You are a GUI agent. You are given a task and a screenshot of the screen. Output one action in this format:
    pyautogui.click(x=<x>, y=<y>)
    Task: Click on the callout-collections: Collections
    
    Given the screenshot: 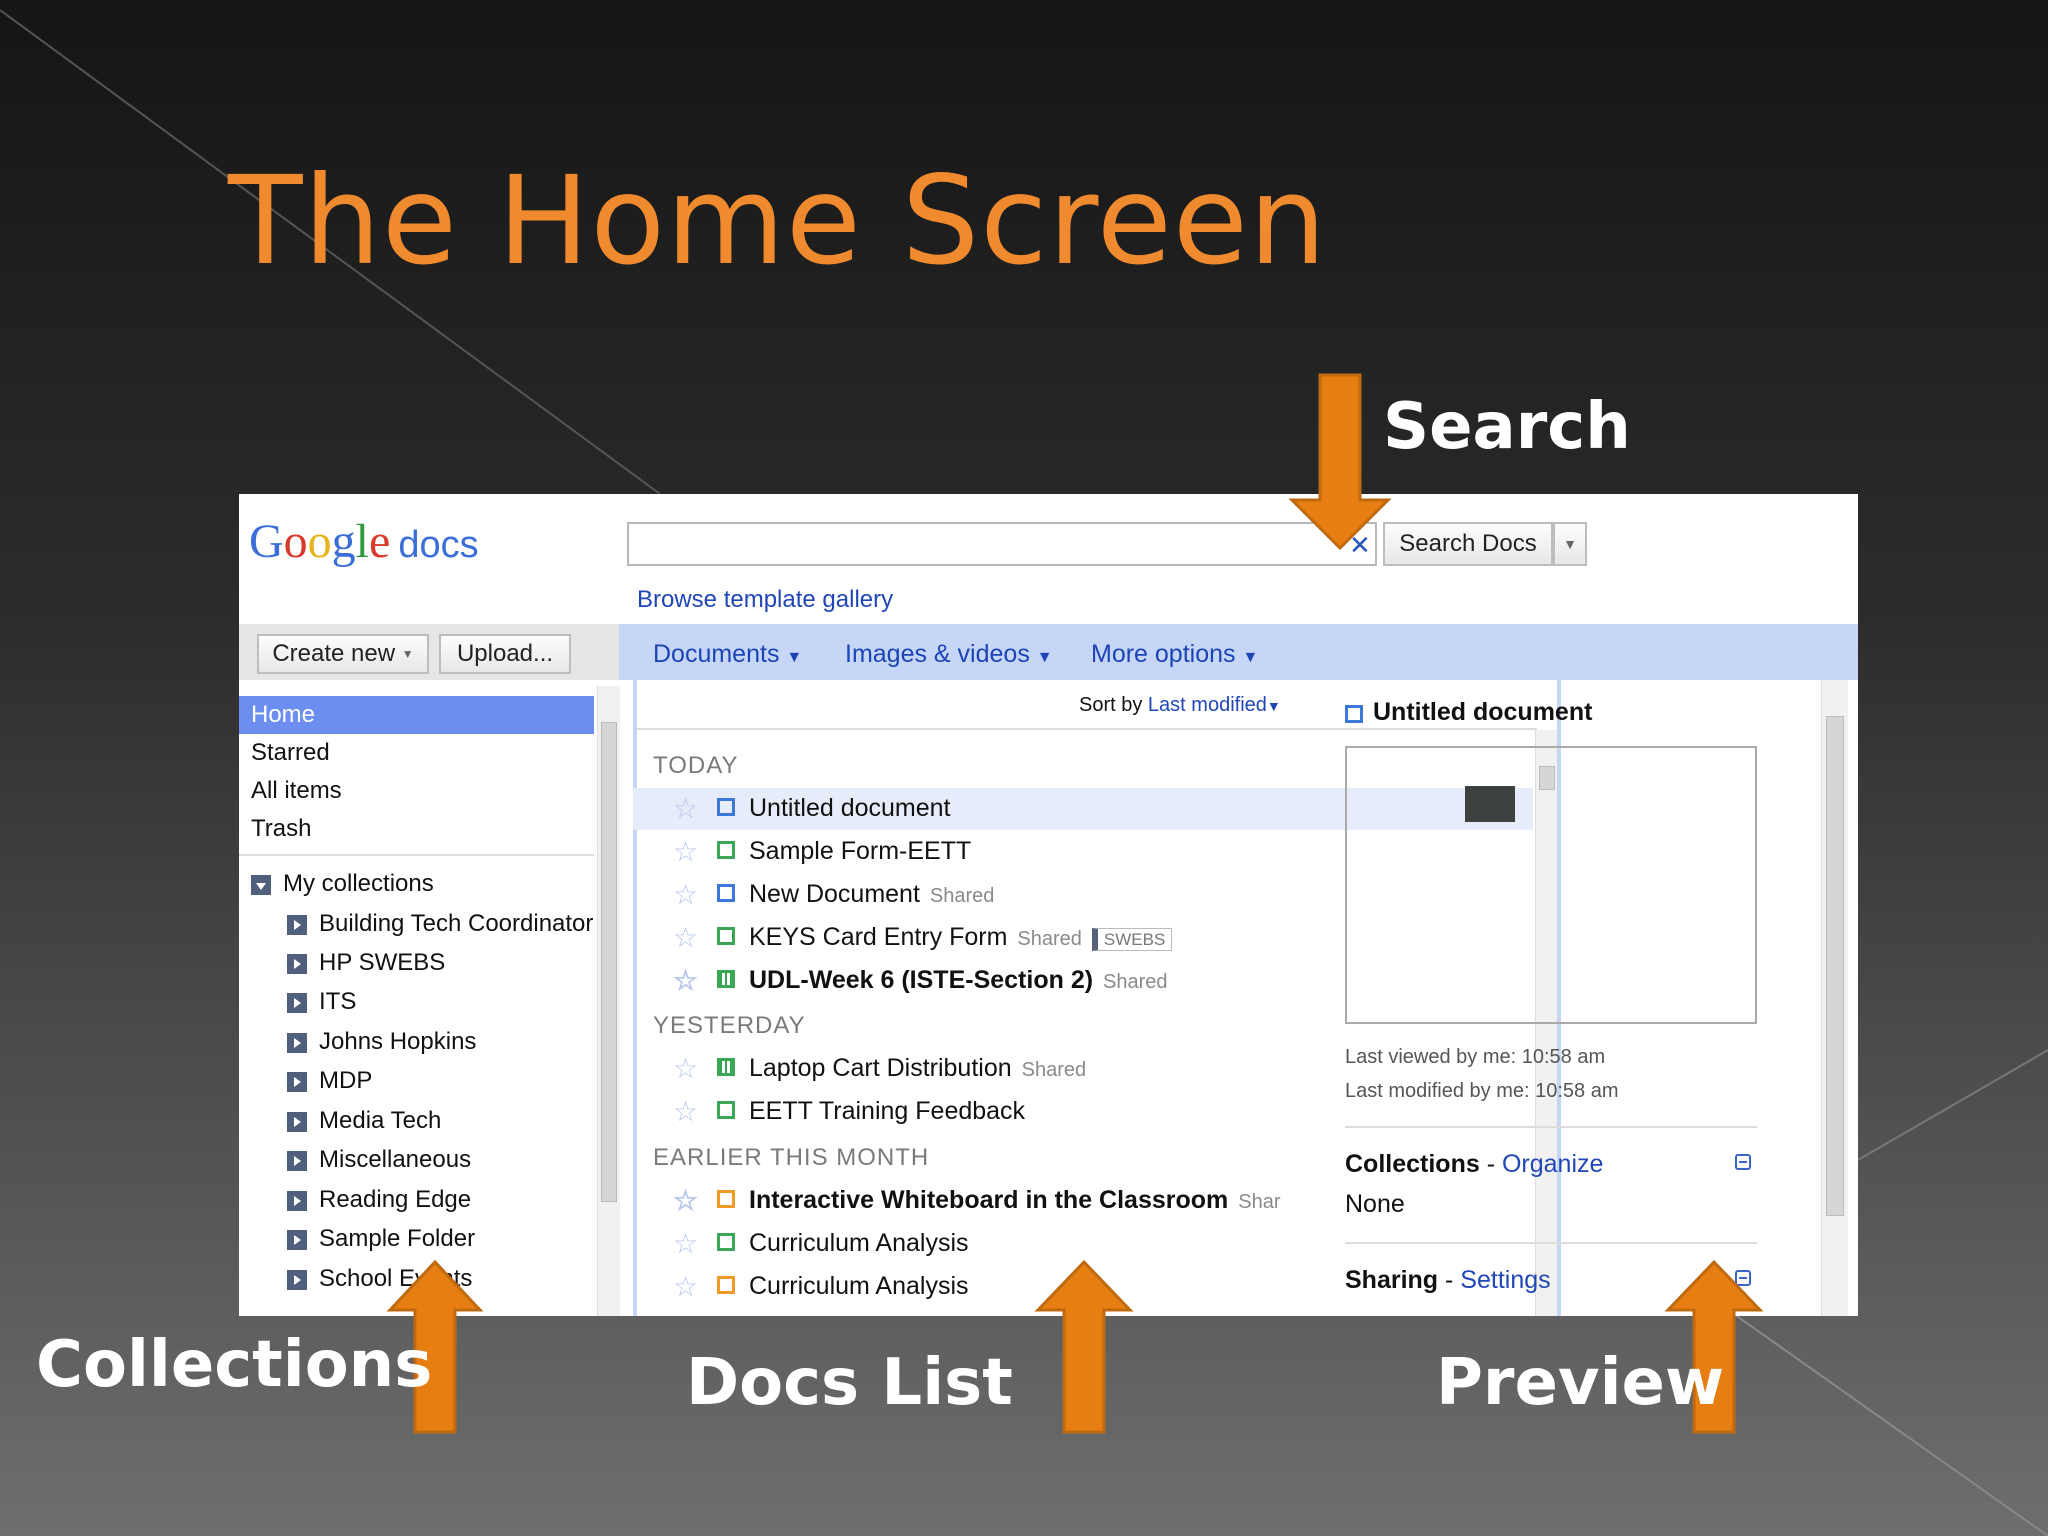 What is the action you would take?
    pyautogui.click(x=234, y=1365)
    